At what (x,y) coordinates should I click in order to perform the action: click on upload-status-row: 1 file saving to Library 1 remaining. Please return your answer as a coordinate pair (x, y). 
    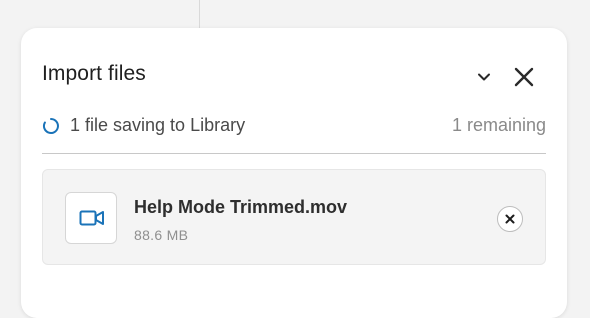
    Looking at the image, I should click on (294, 126).